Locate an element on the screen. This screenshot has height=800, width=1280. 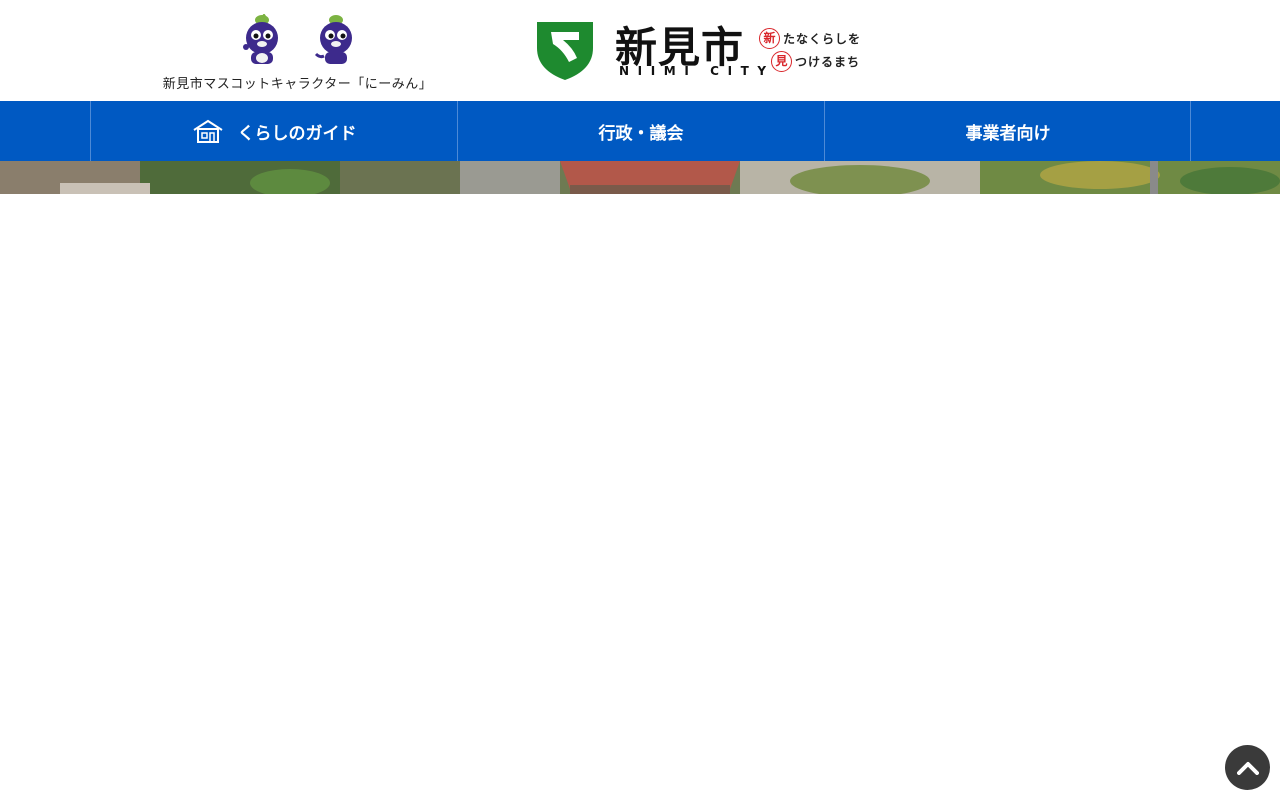
city-logo: 新見市 NIIMI CITY 新たなくらしを 見つけるまち is located at coordinates (700, 51).